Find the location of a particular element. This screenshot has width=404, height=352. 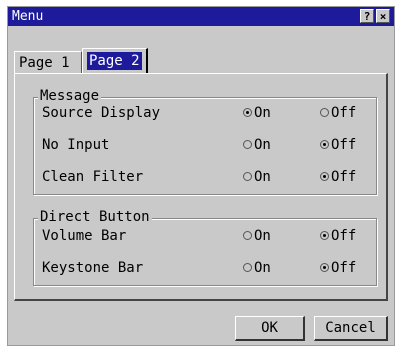

keystone-bar-off-radio: Off is located at coordinates (350, 268).